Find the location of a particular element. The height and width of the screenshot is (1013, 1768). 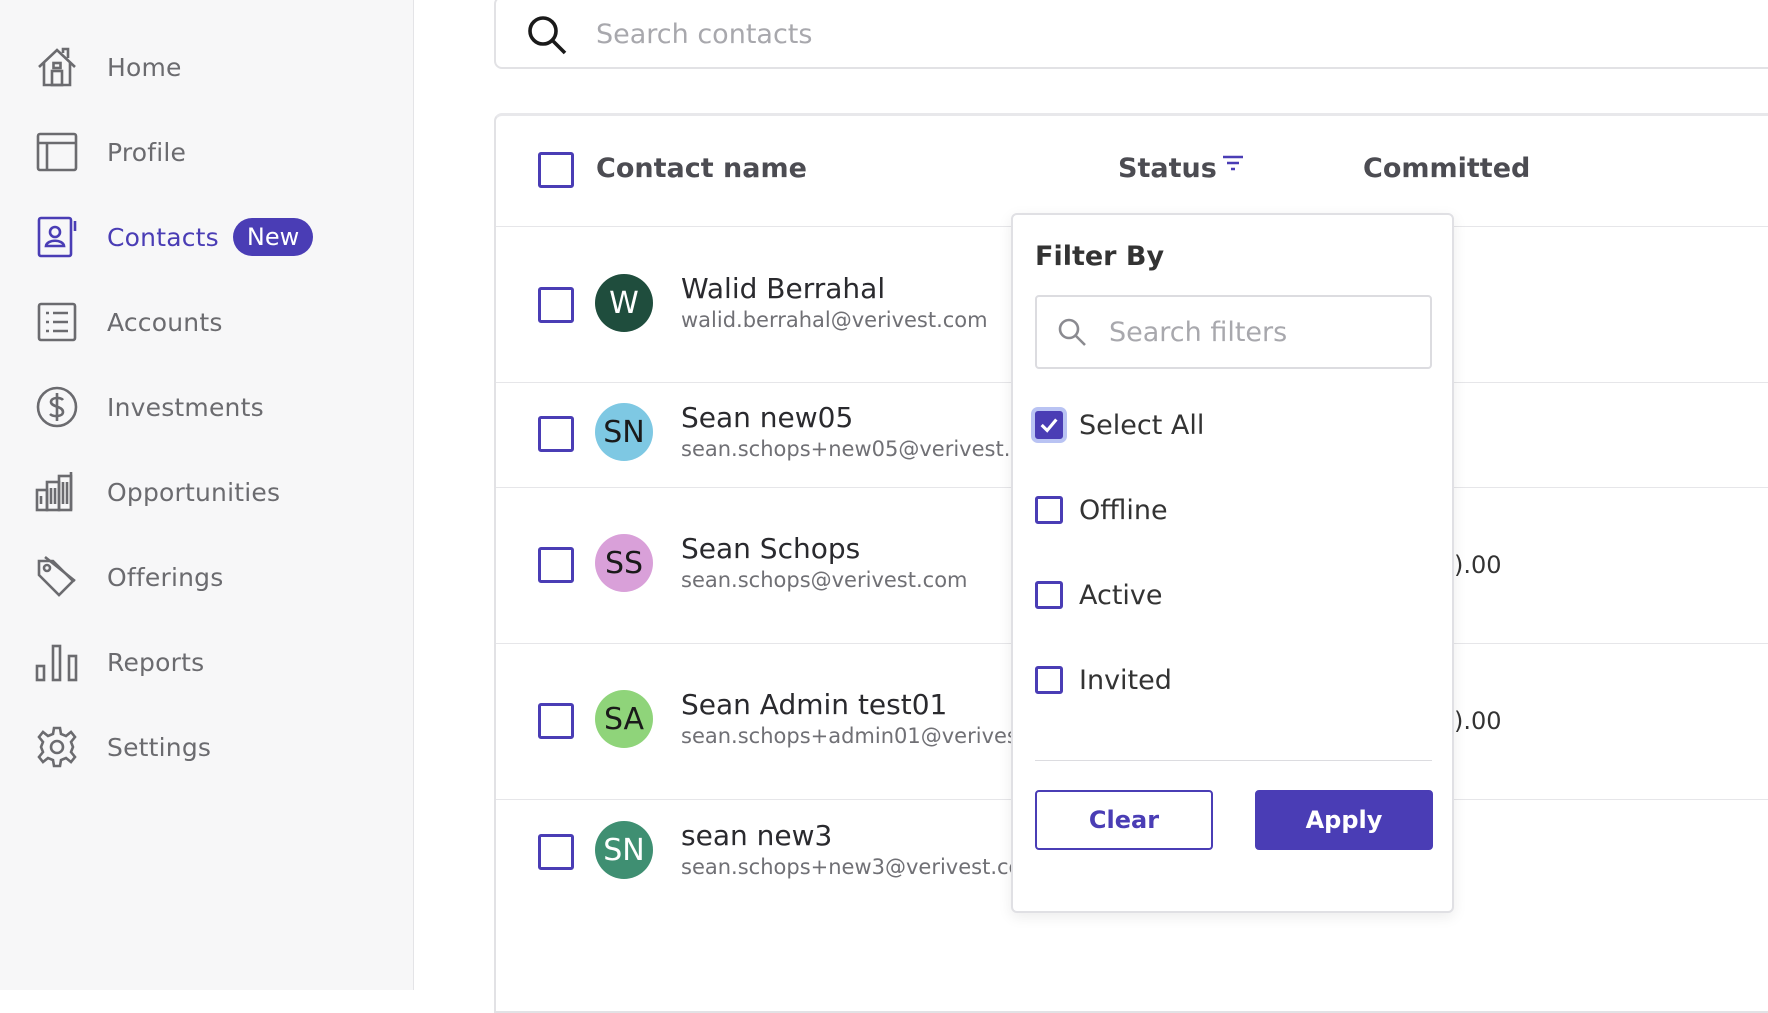

list-icon is located at coordinates (57, 322).